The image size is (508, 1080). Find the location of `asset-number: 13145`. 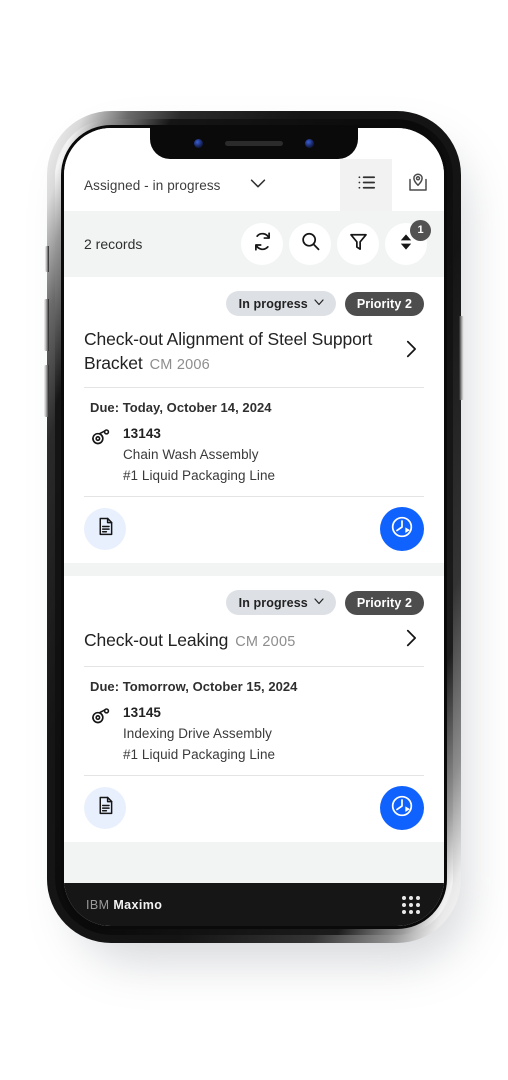

asset-number: 13145 is located at coordinates (142, 713).